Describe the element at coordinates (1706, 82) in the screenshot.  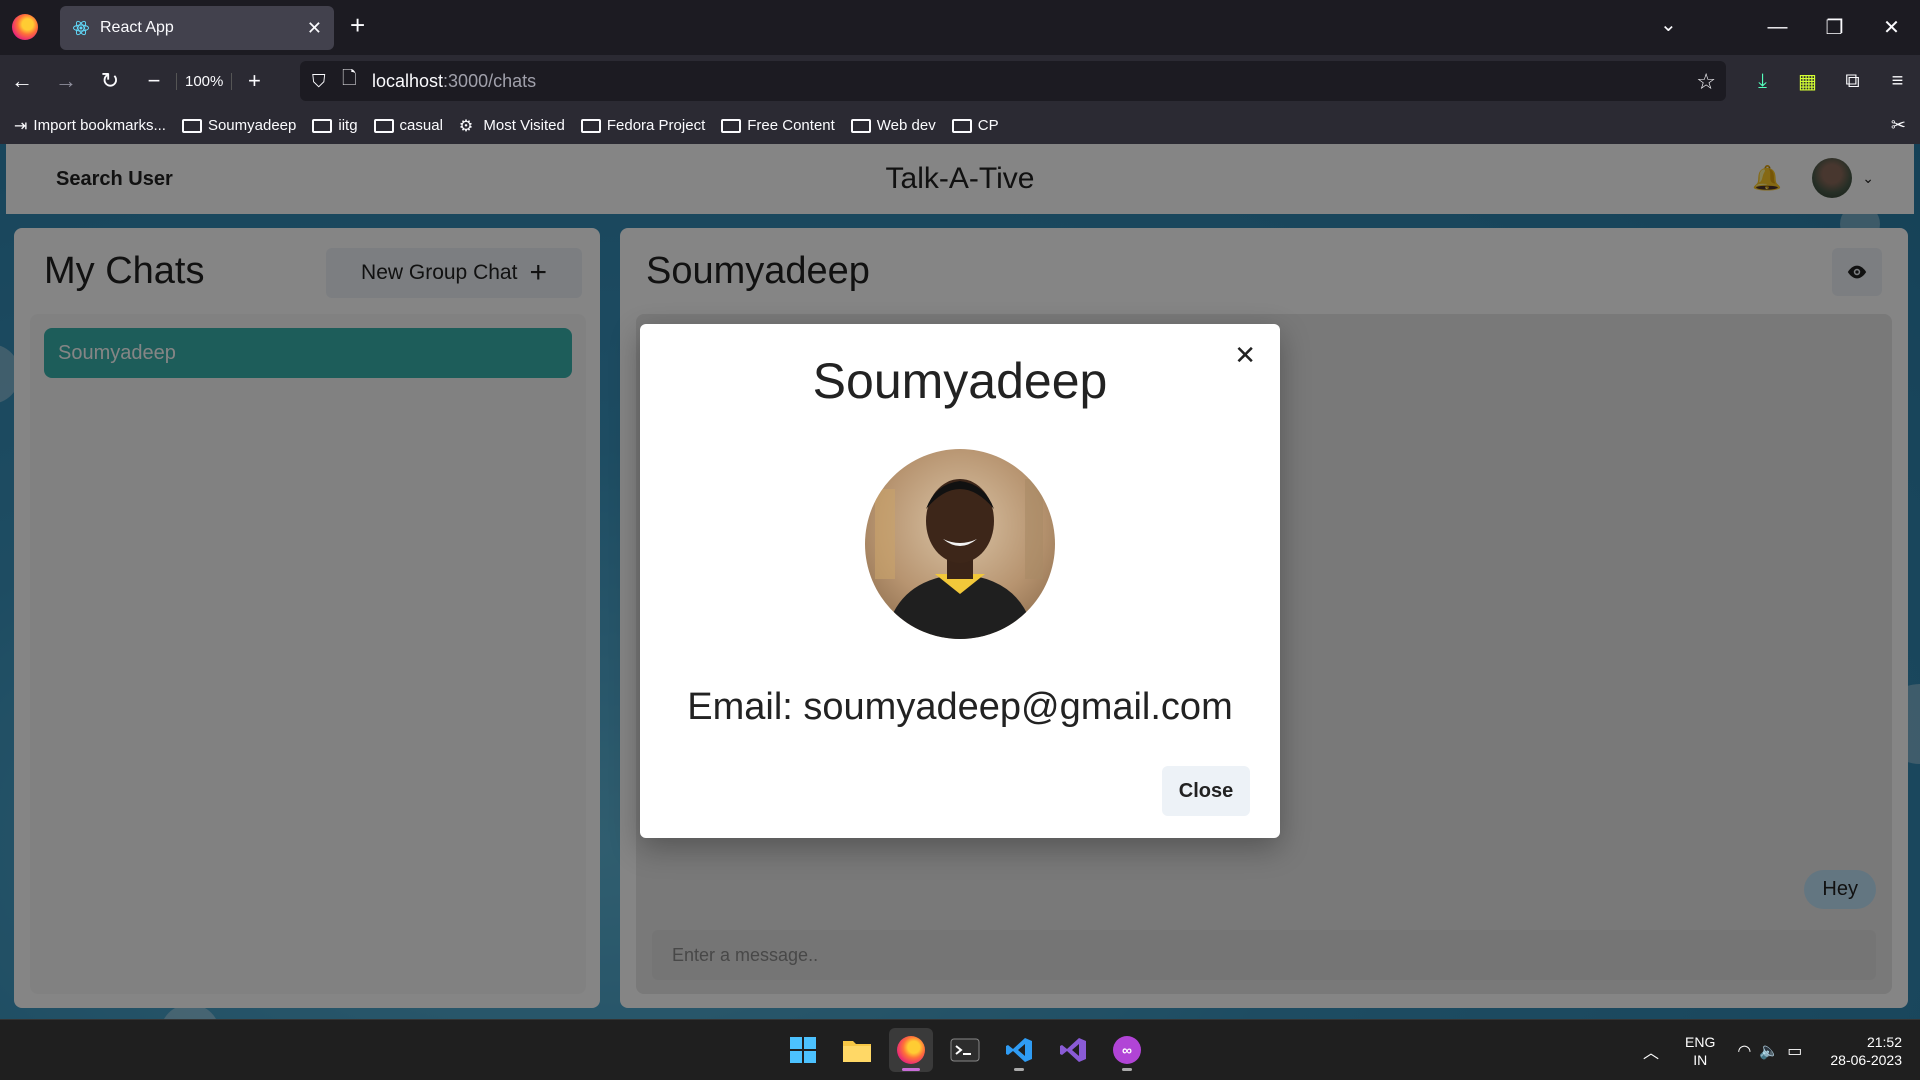
I see `bookmark-star-icon: ☆` at that location.